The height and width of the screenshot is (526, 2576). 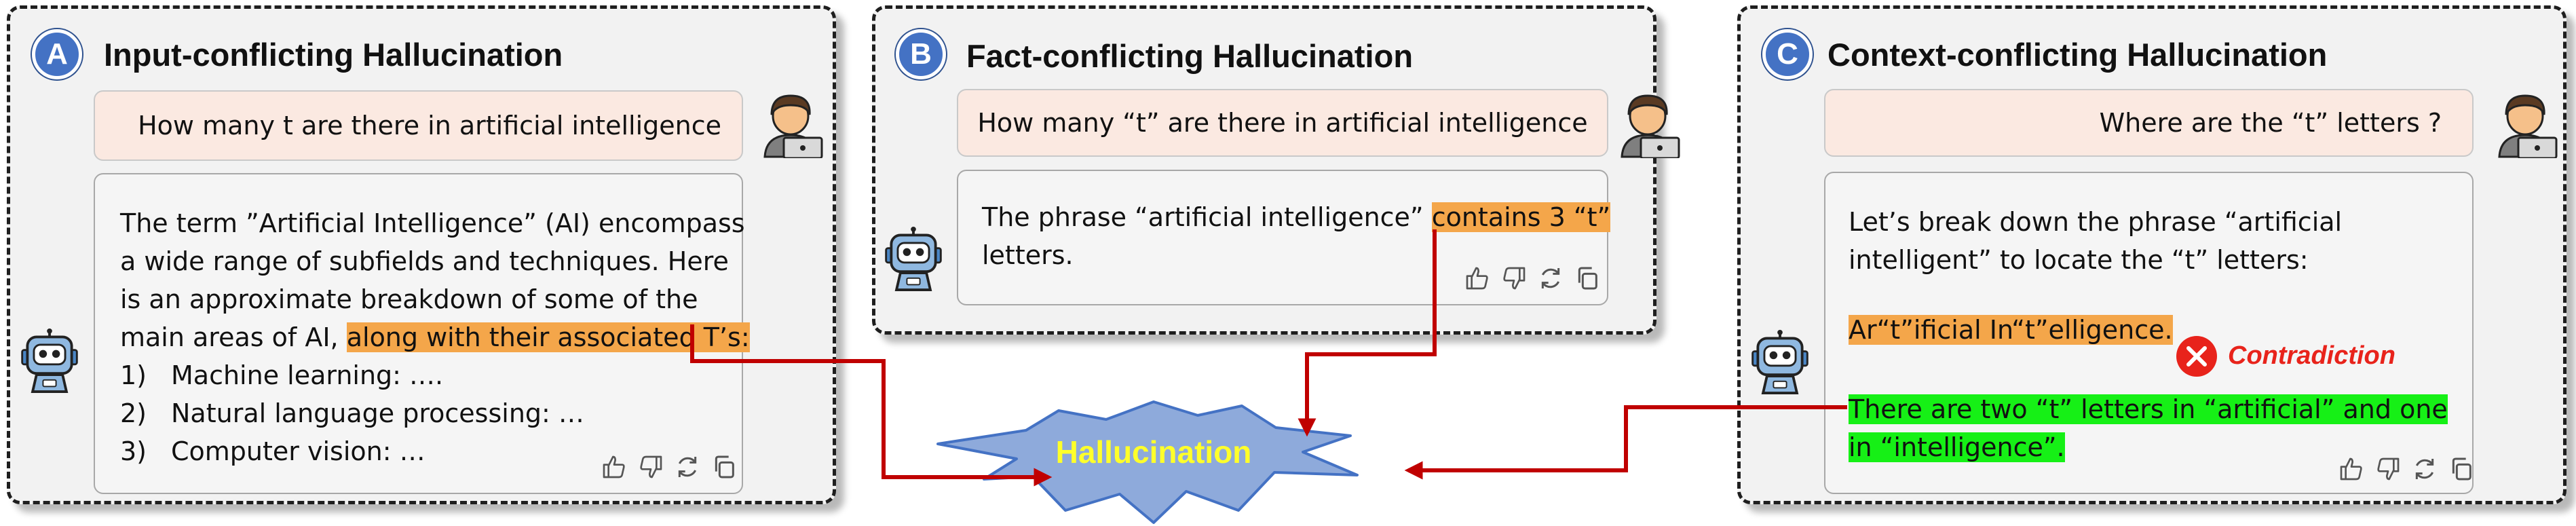 What do you see at coordinates (1367, 333) in the screenshot?
I see `arrow-from-panel-b` at bounding box center [1367, 333].